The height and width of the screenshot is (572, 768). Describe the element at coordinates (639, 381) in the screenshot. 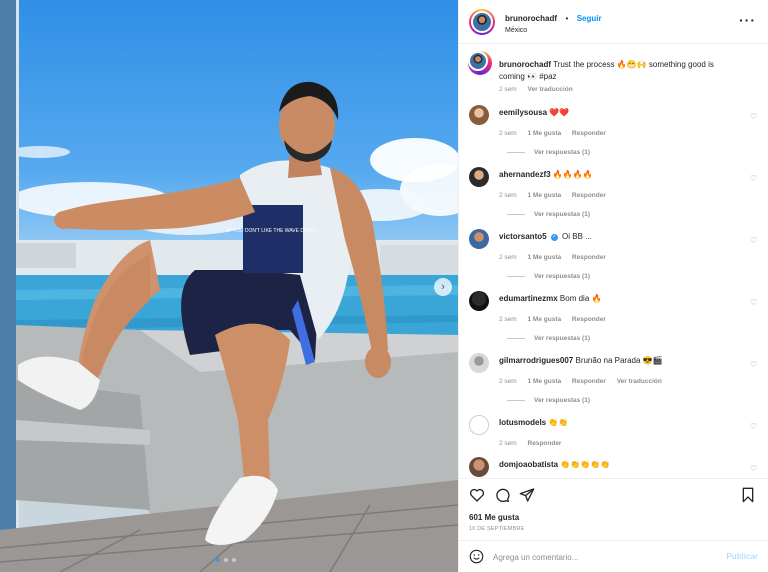

I see `comment-translate-button: Ver traducción` at that location.